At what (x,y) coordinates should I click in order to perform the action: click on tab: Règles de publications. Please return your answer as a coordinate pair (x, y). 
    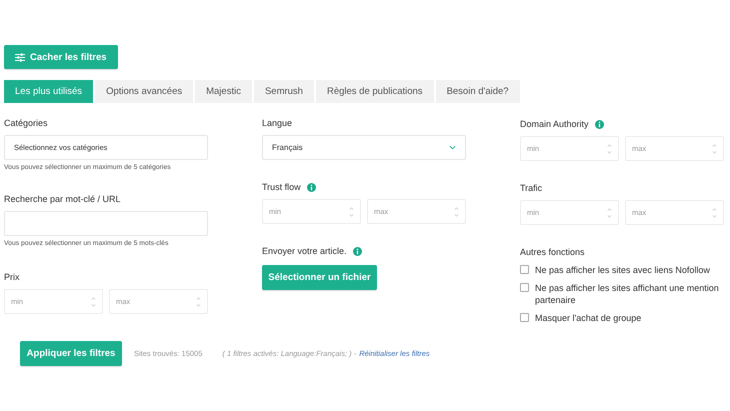
    Looking at the image, I should click on (375, 91).